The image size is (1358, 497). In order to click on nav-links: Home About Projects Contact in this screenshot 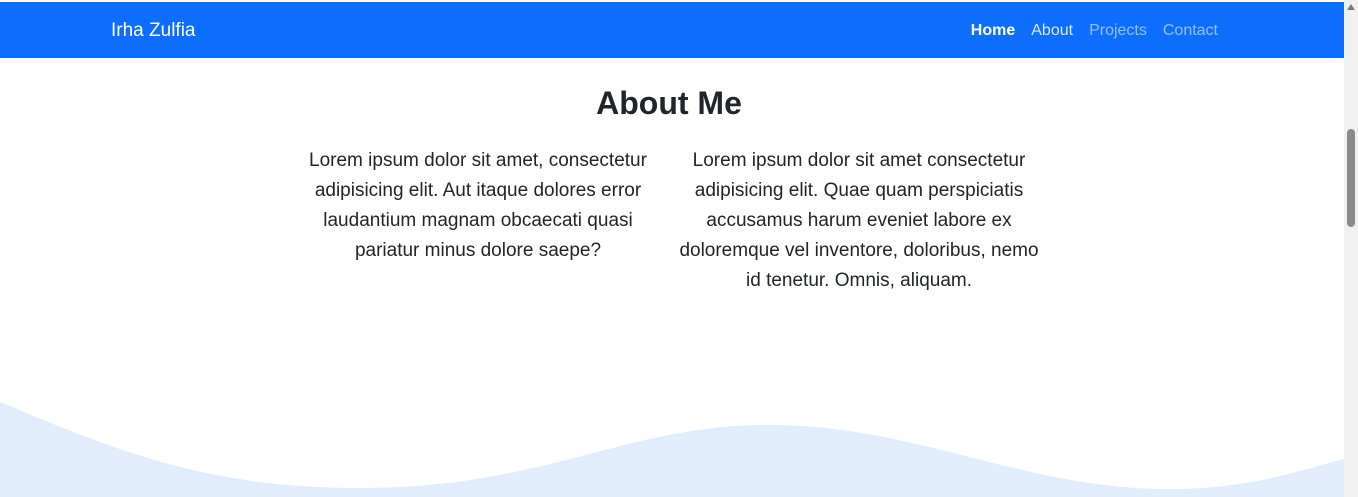, I will do `click(1094, 31)`.